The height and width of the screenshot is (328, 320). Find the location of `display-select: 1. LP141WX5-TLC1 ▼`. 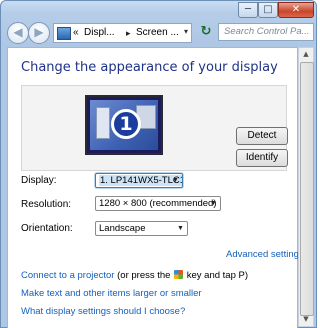

display-select: 1. LP141WX5-TLC1 ▼ is located at coordinates (139, 180).